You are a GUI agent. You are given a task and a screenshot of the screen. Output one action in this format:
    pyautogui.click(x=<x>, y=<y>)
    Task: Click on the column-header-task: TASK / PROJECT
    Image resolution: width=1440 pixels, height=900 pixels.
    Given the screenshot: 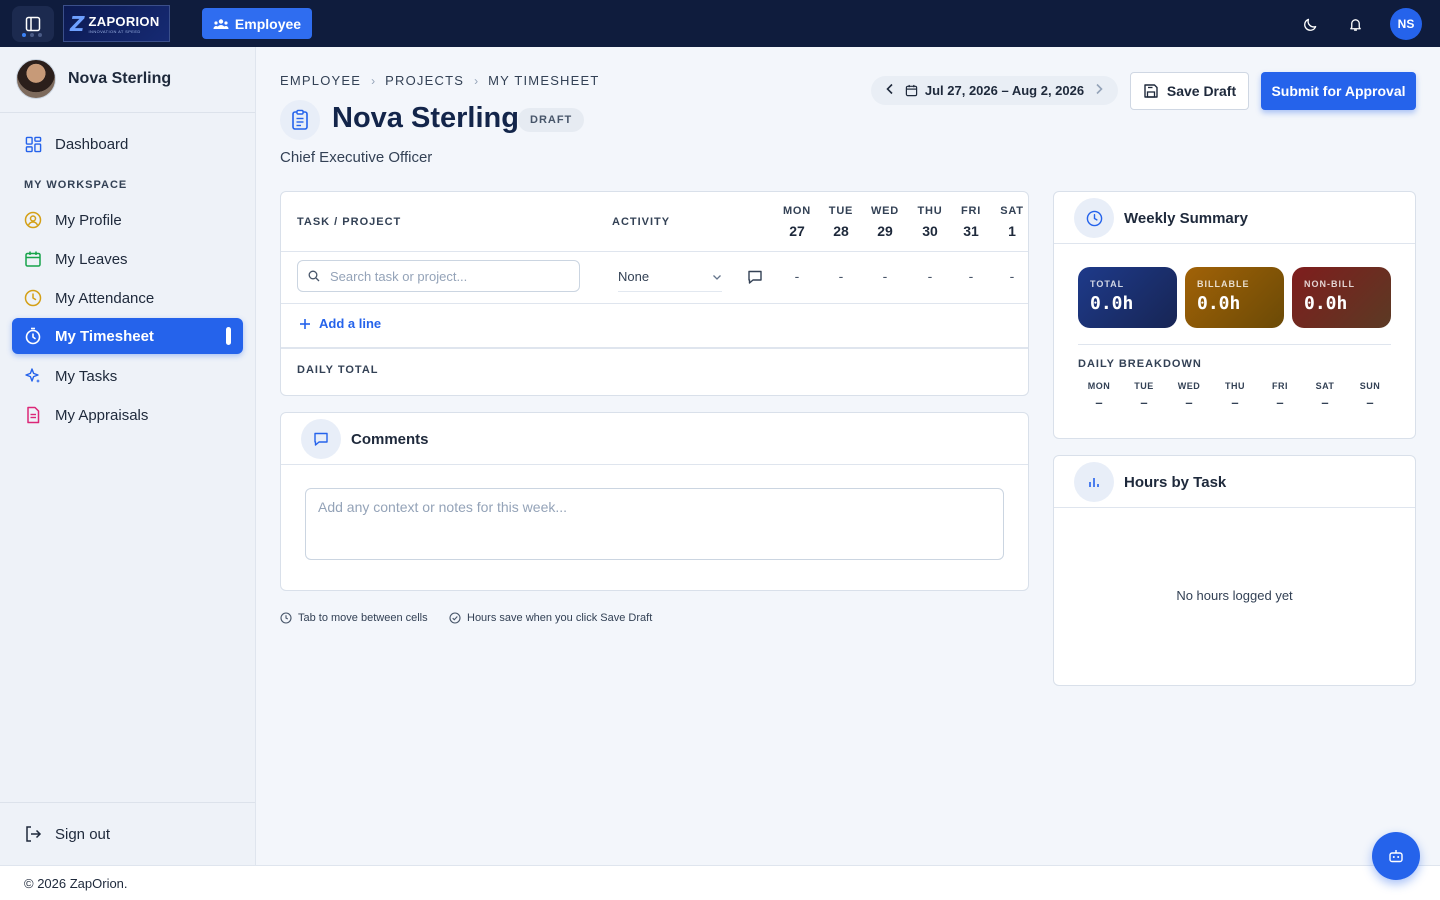 What is the action you would take?
    pyautogui.click(x=349, y=222)
    